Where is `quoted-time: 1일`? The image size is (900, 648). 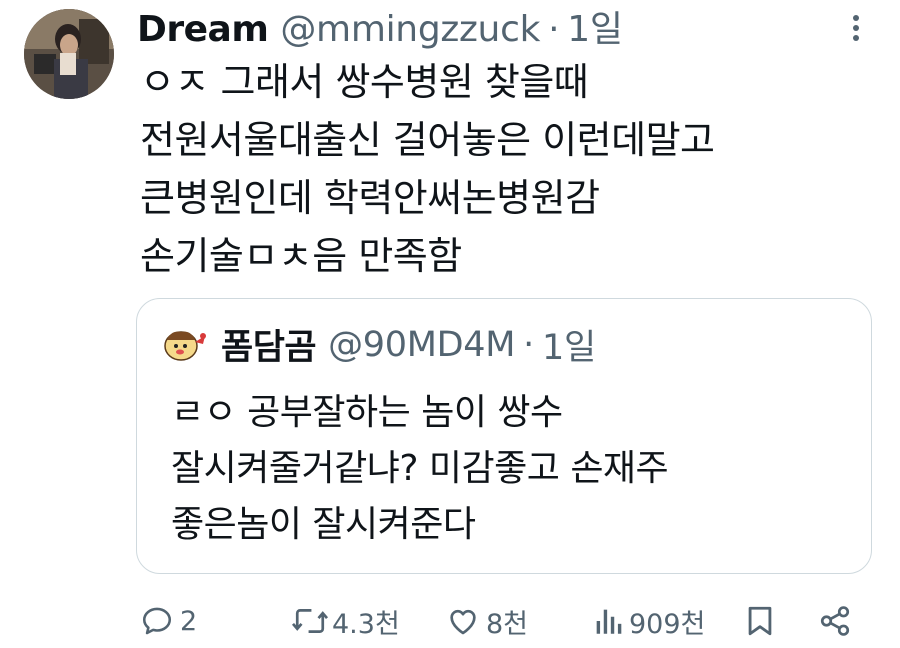 quoted-time: 1일 is located at coordinates (569, 348).